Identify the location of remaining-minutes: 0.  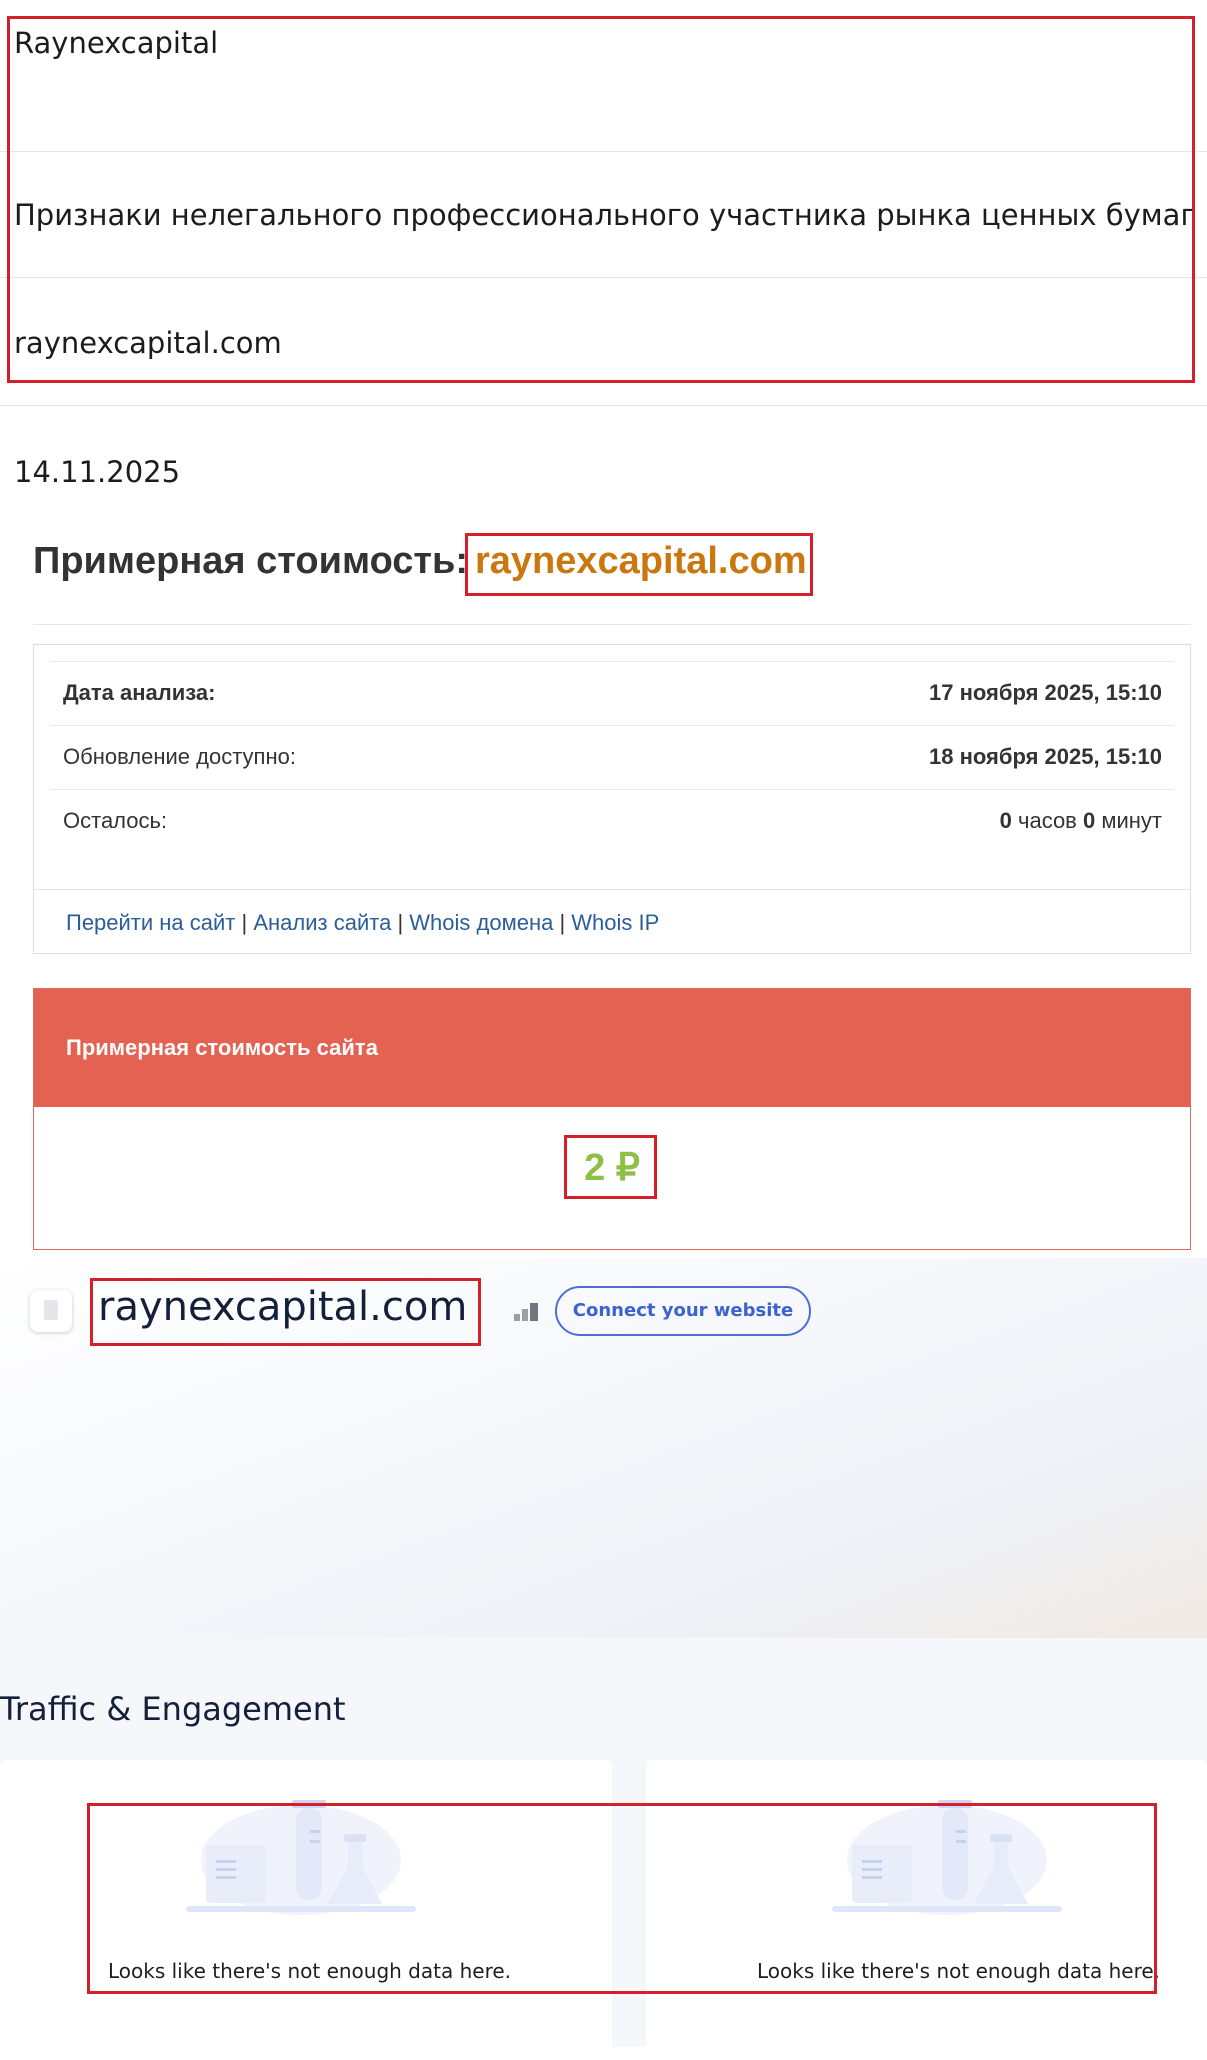
(1089, 820).